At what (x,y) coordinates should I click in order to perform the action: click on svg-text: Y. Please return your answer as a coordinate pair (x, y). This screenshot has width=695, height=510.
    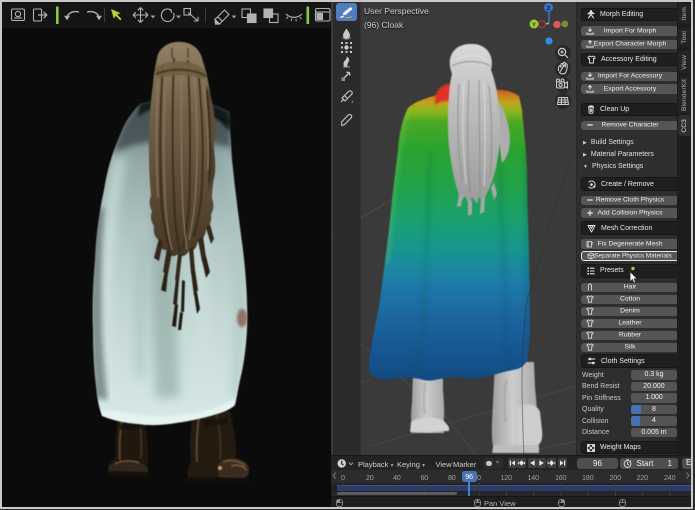
    Looking at the image, I should click on (534, 25).